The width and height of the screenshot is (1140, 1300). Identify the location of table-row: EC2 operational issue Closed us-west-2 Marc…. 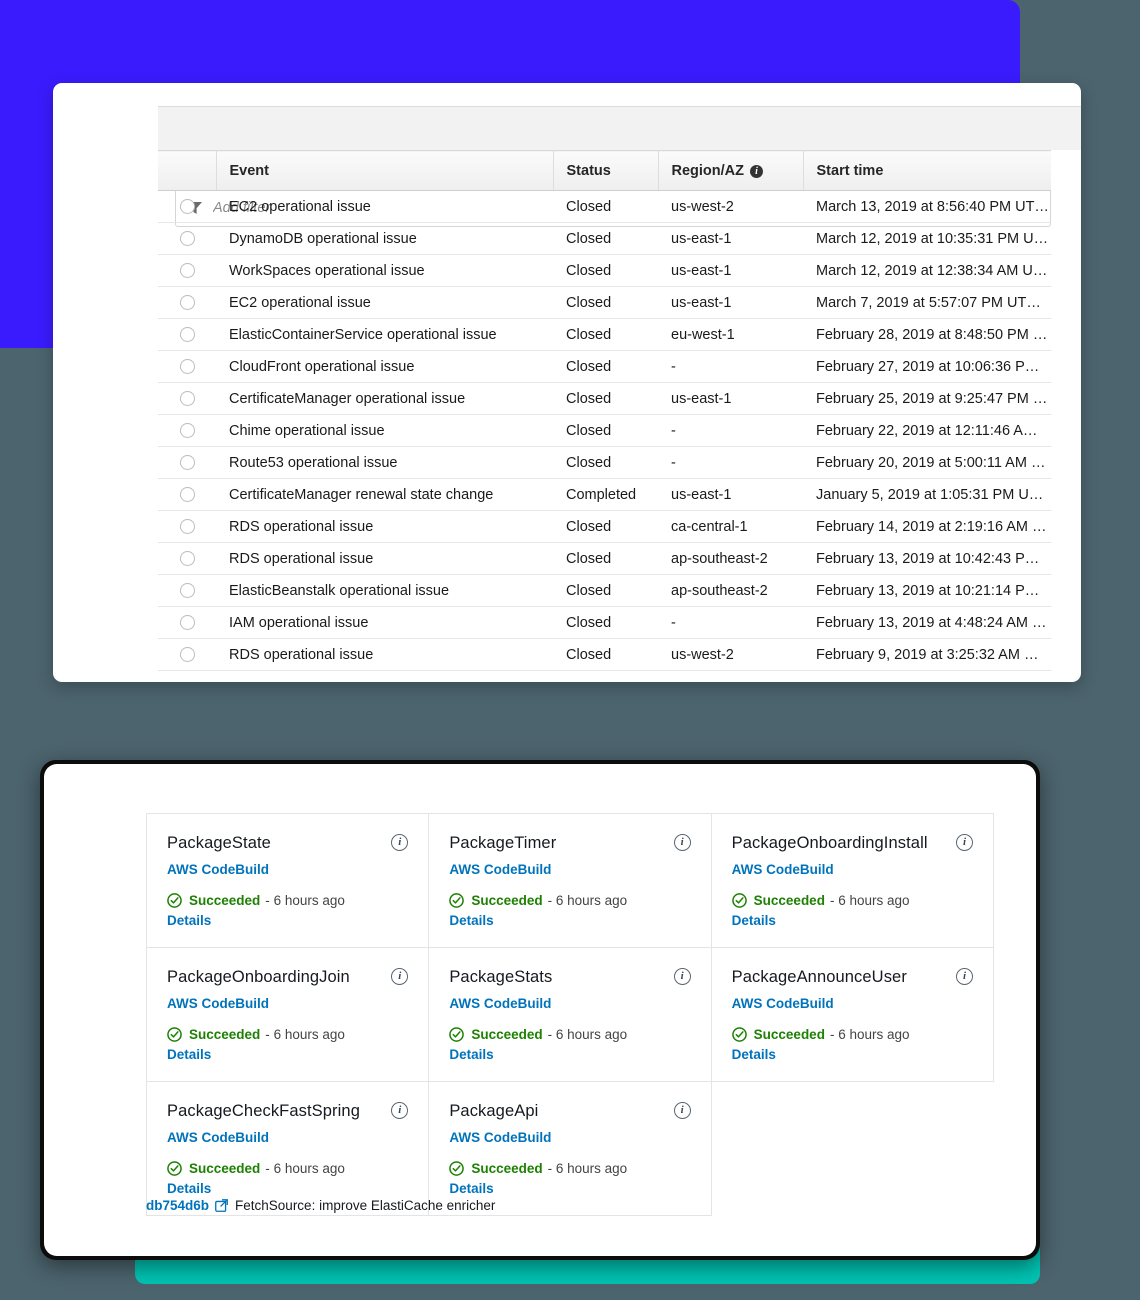
(604, 206).